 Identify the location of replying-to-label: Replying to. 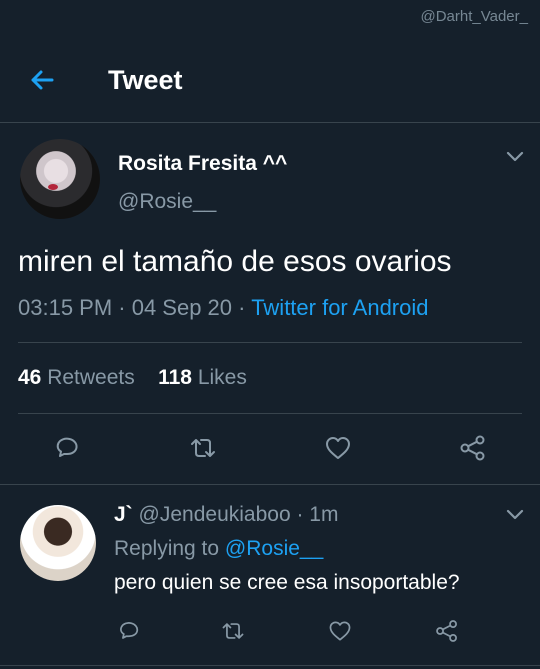
(167, 548).